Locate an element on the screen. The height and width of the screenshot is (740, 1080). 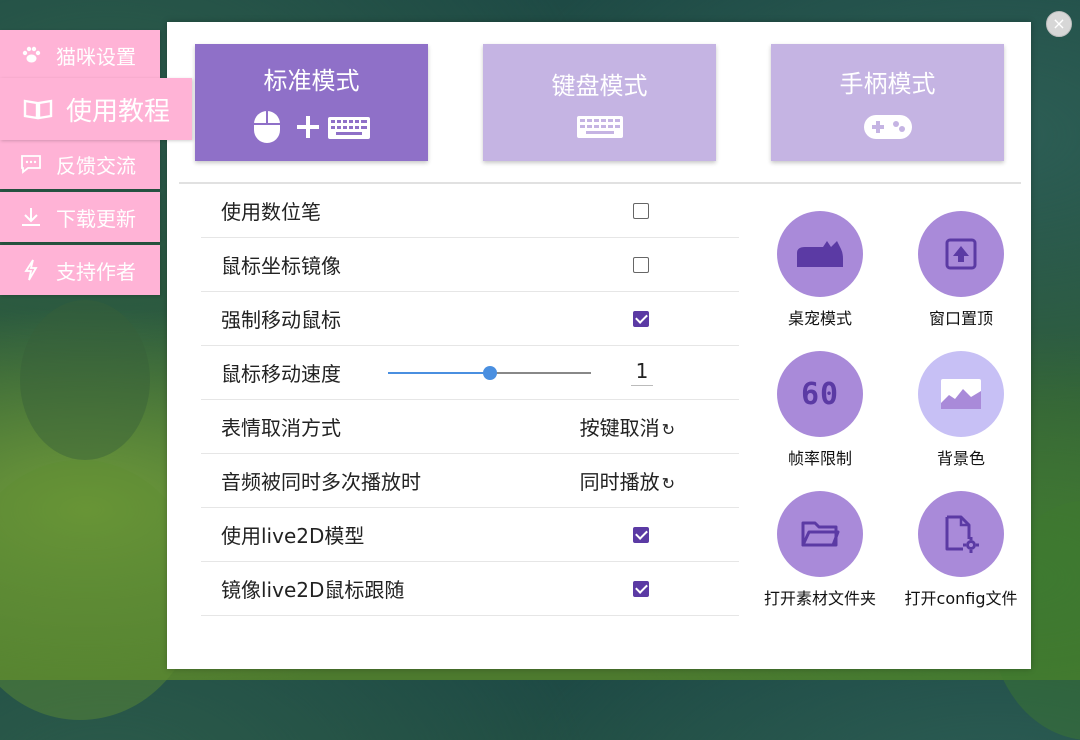
window-on-top-button: 窗口置顶 is located at coordinates (961, 270).